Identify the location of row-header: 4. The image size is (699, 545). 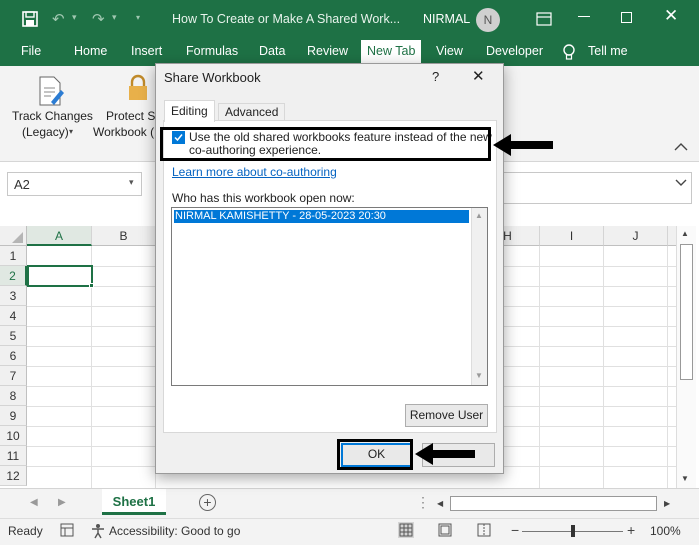
(13, 316).